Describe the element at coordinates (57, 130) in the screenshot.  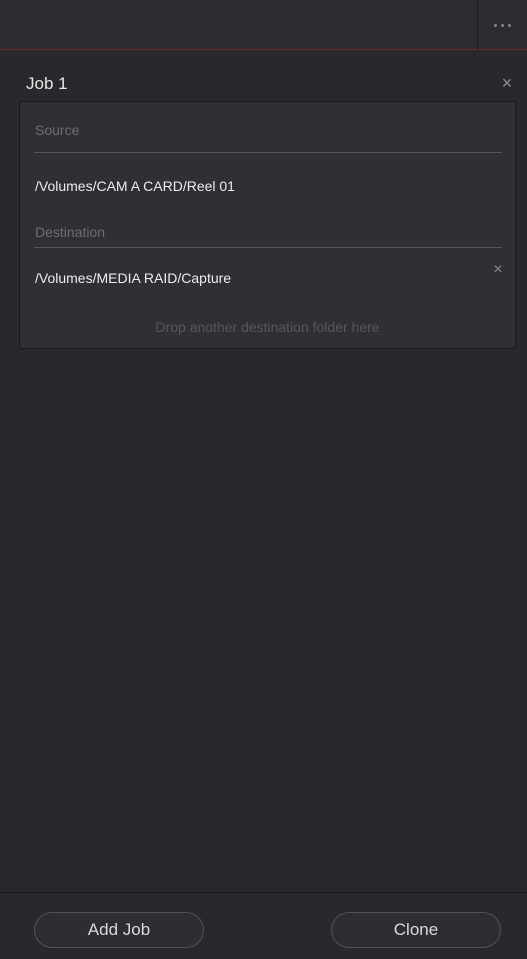
I see `source-label: Source` at that location.